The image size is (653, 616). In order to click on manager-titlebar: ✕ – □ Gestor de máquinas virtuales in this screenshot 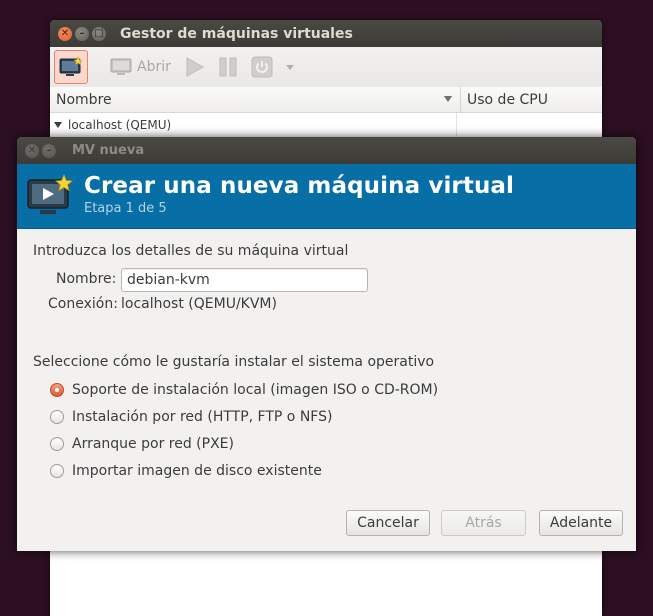, I will do `click(326, 33)`.